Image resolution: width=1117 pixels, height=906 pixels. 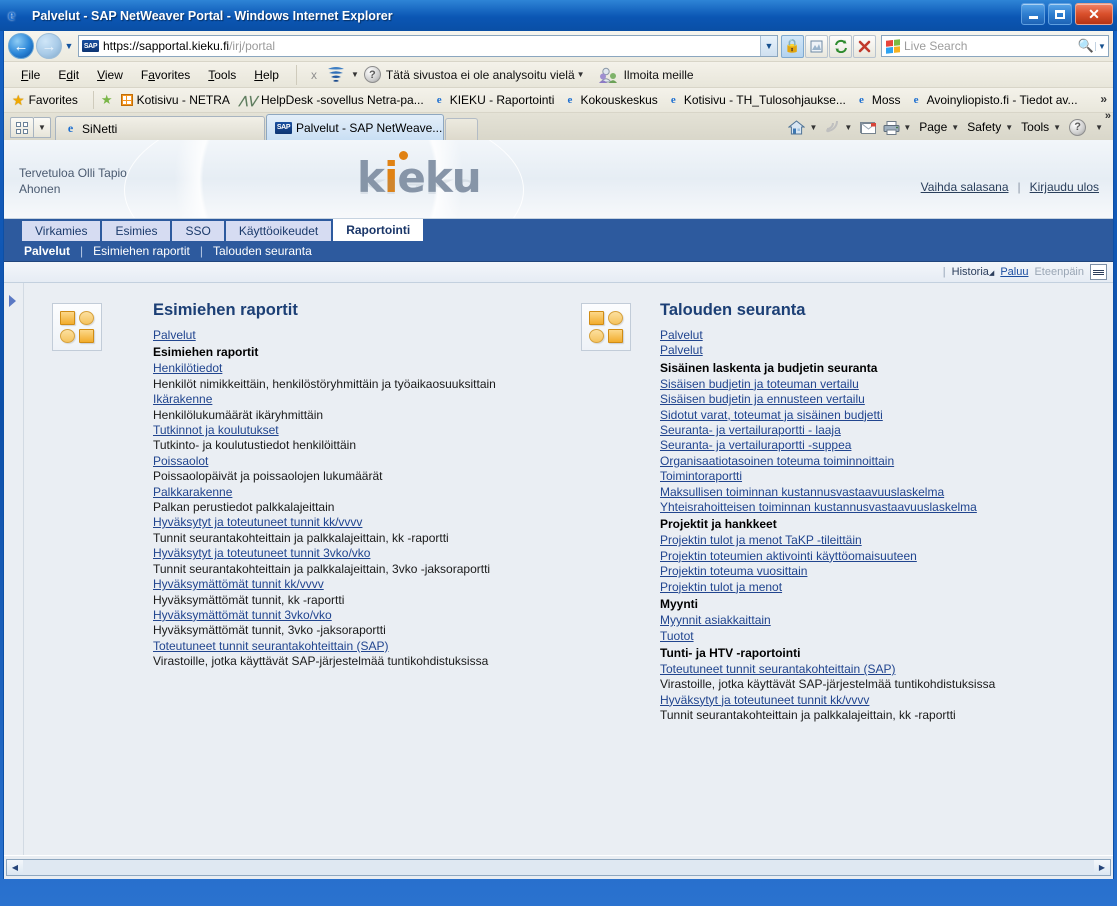 I want to click on subnav-palvelut: Palvelut, so click(x=47, y=251).